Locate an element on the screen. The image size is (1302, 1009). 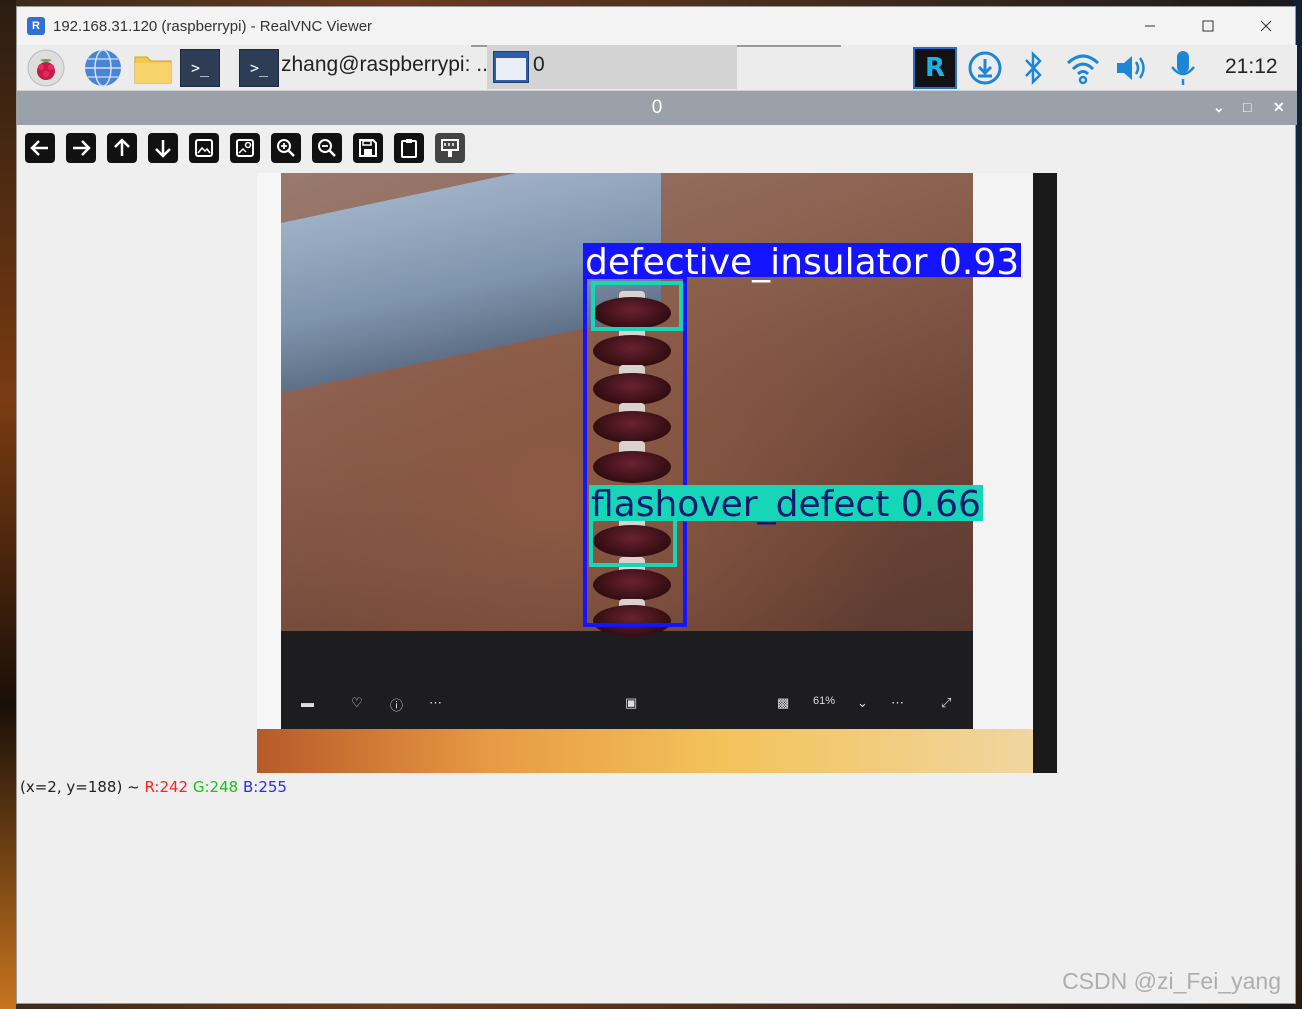
close-icon is located at coordinates (1266, 26).